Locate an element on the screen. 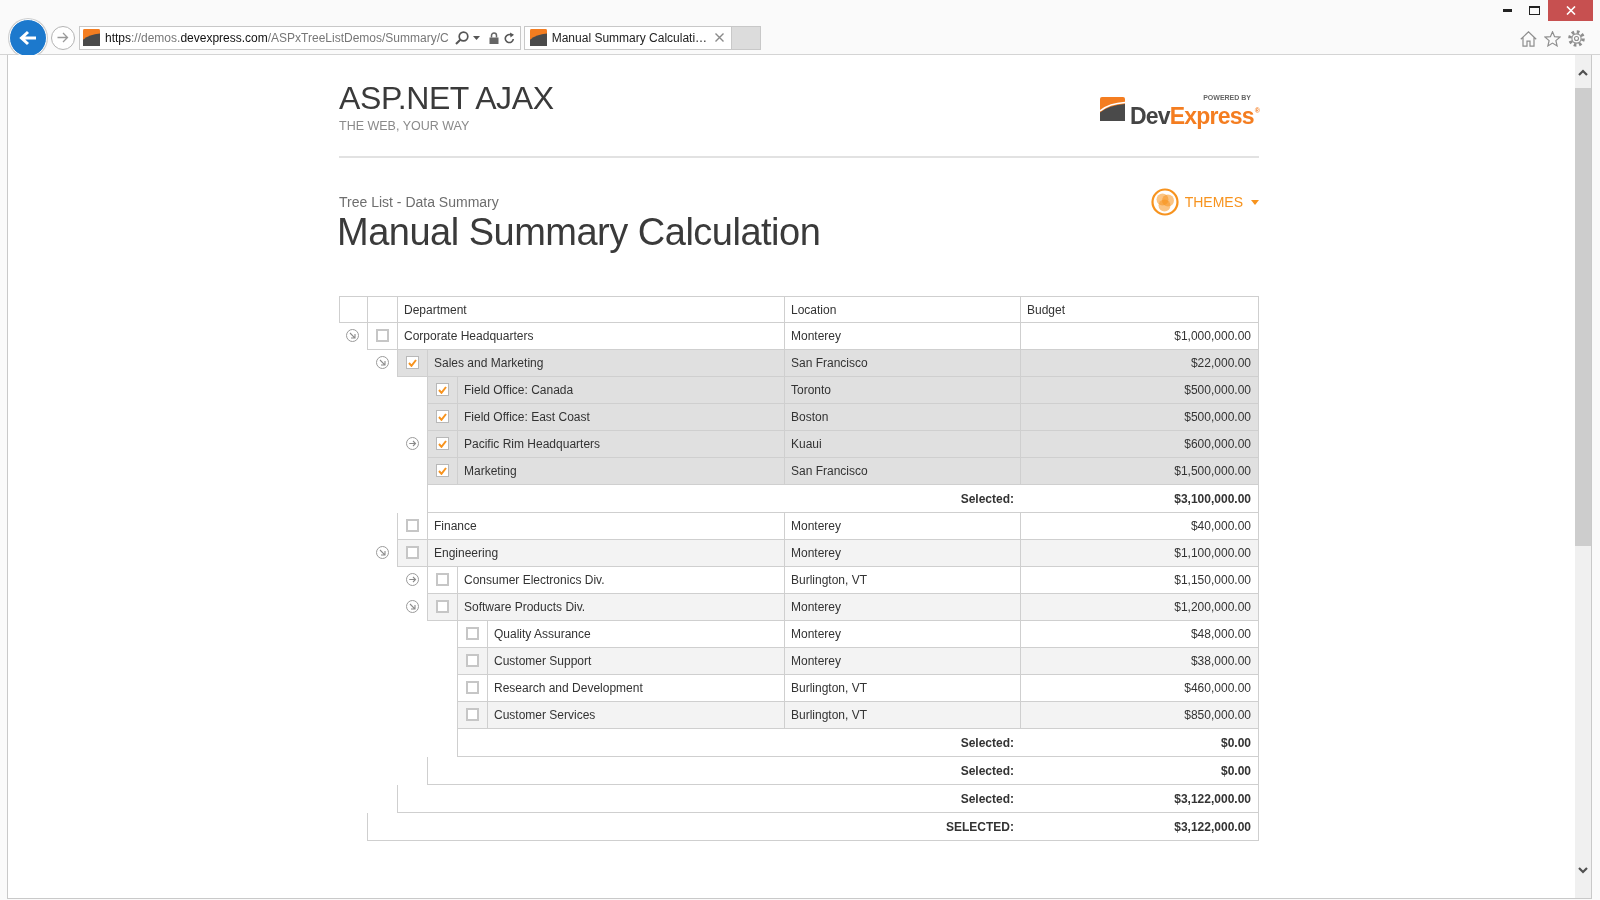 Image resolution: width=1600 pixels, height=900 pixels. right-arrow-icon is located at coordinates (63, 37).